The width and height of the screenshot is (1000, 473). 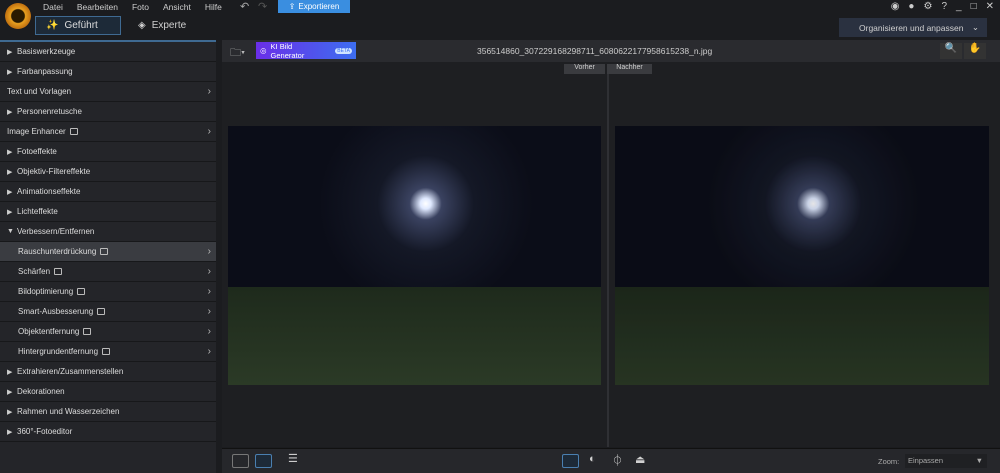 What do you see at coordinates (108, 272) in the screenshot?
I see `sidebar-item: Schärfen ›` at bounding box center [108, 272].